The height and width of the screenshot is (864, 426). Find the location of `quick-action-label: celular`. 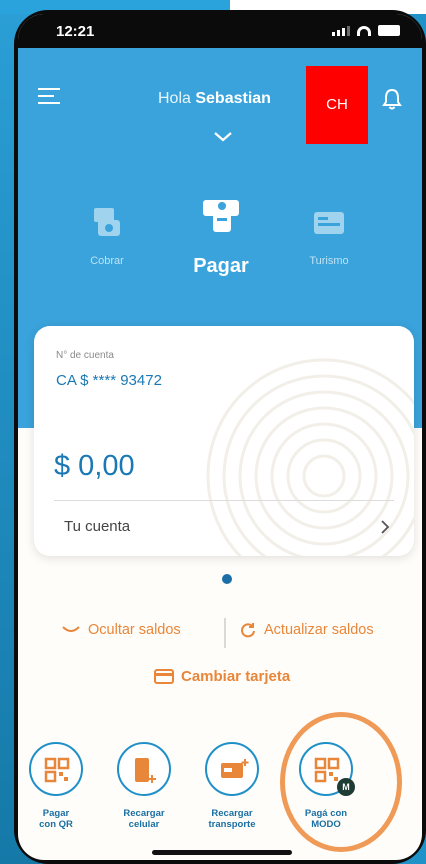

quick-action-label: celular is located at coordinates (144, 824).